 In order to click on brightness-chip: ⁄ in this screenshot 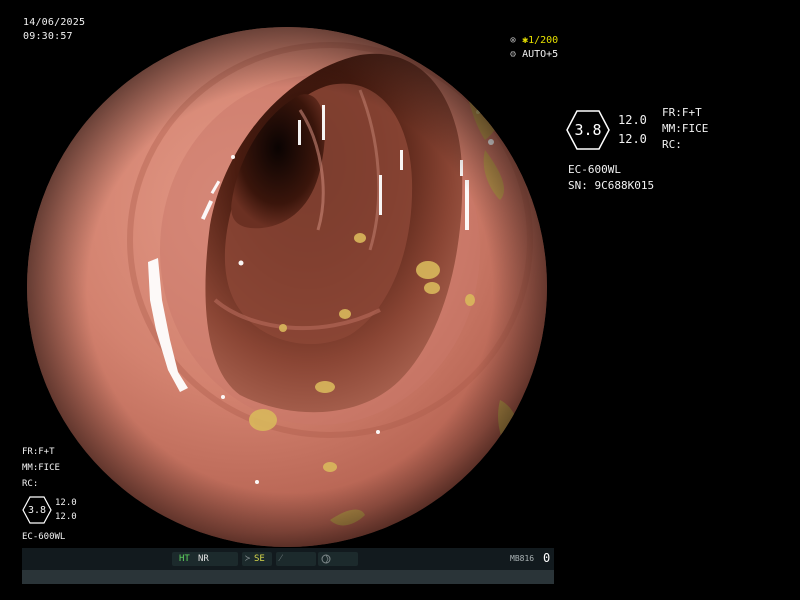, I will do `click(296, 559)`.